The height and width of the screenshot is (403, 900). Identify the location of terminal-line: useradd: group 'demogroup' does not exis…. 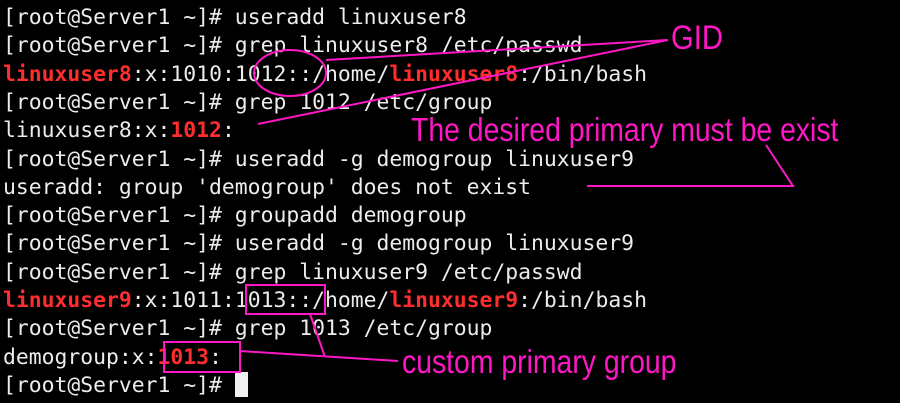
(267, 188).